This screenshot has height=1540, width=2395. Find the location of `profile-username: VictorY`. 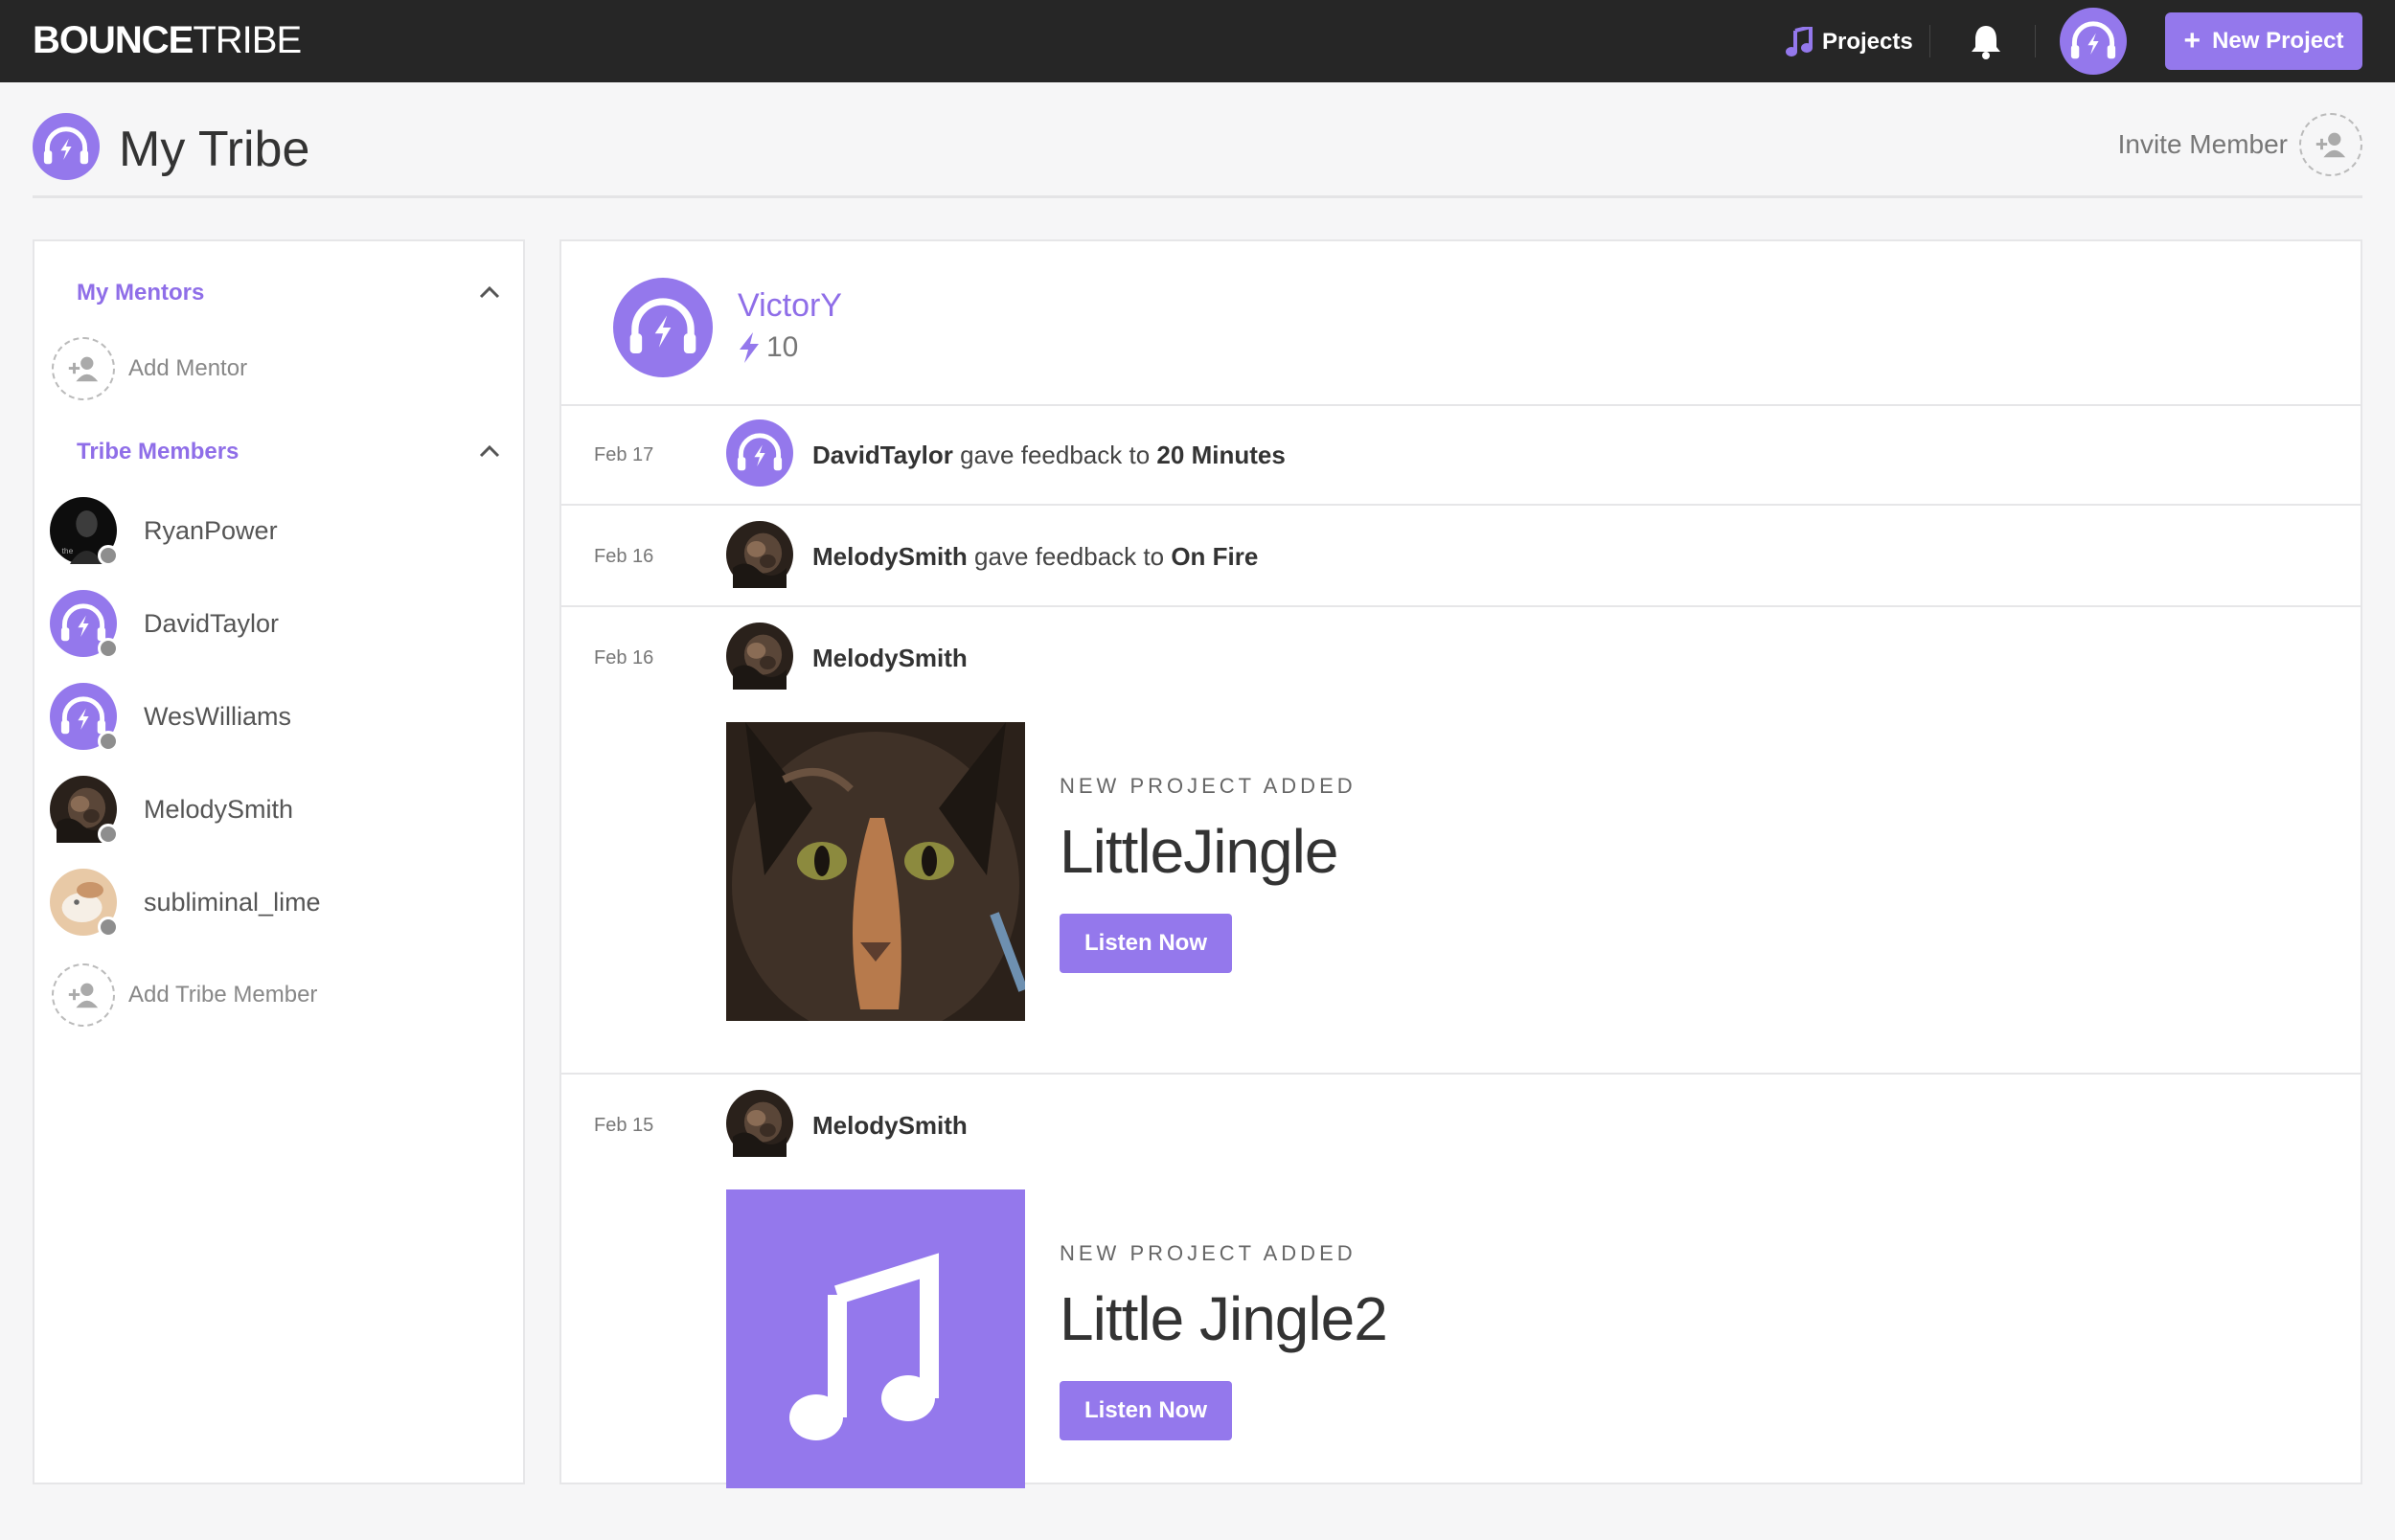

profile-username: VictorY is located at coordinates (790, 306).